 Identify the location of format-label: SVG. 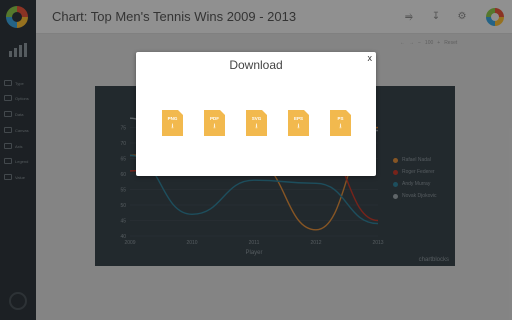
(256, 118).